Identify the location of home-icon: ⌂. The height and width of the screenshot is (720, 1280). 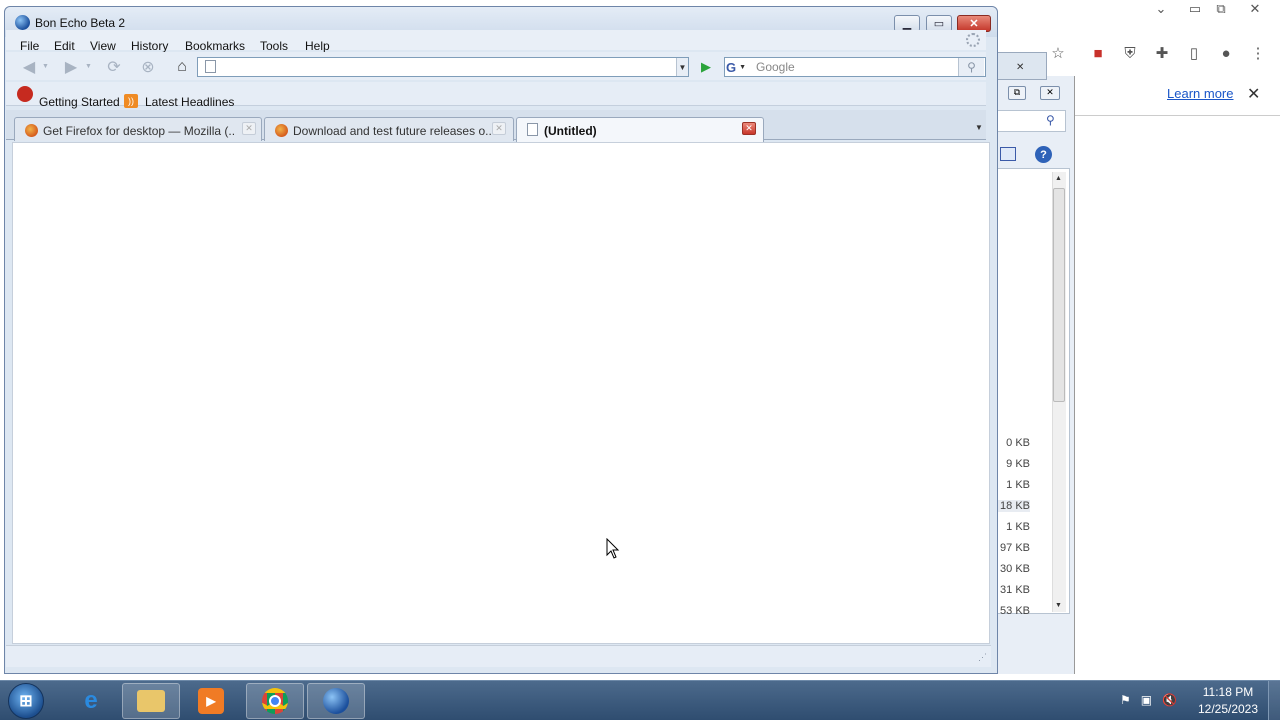
(182, 67).